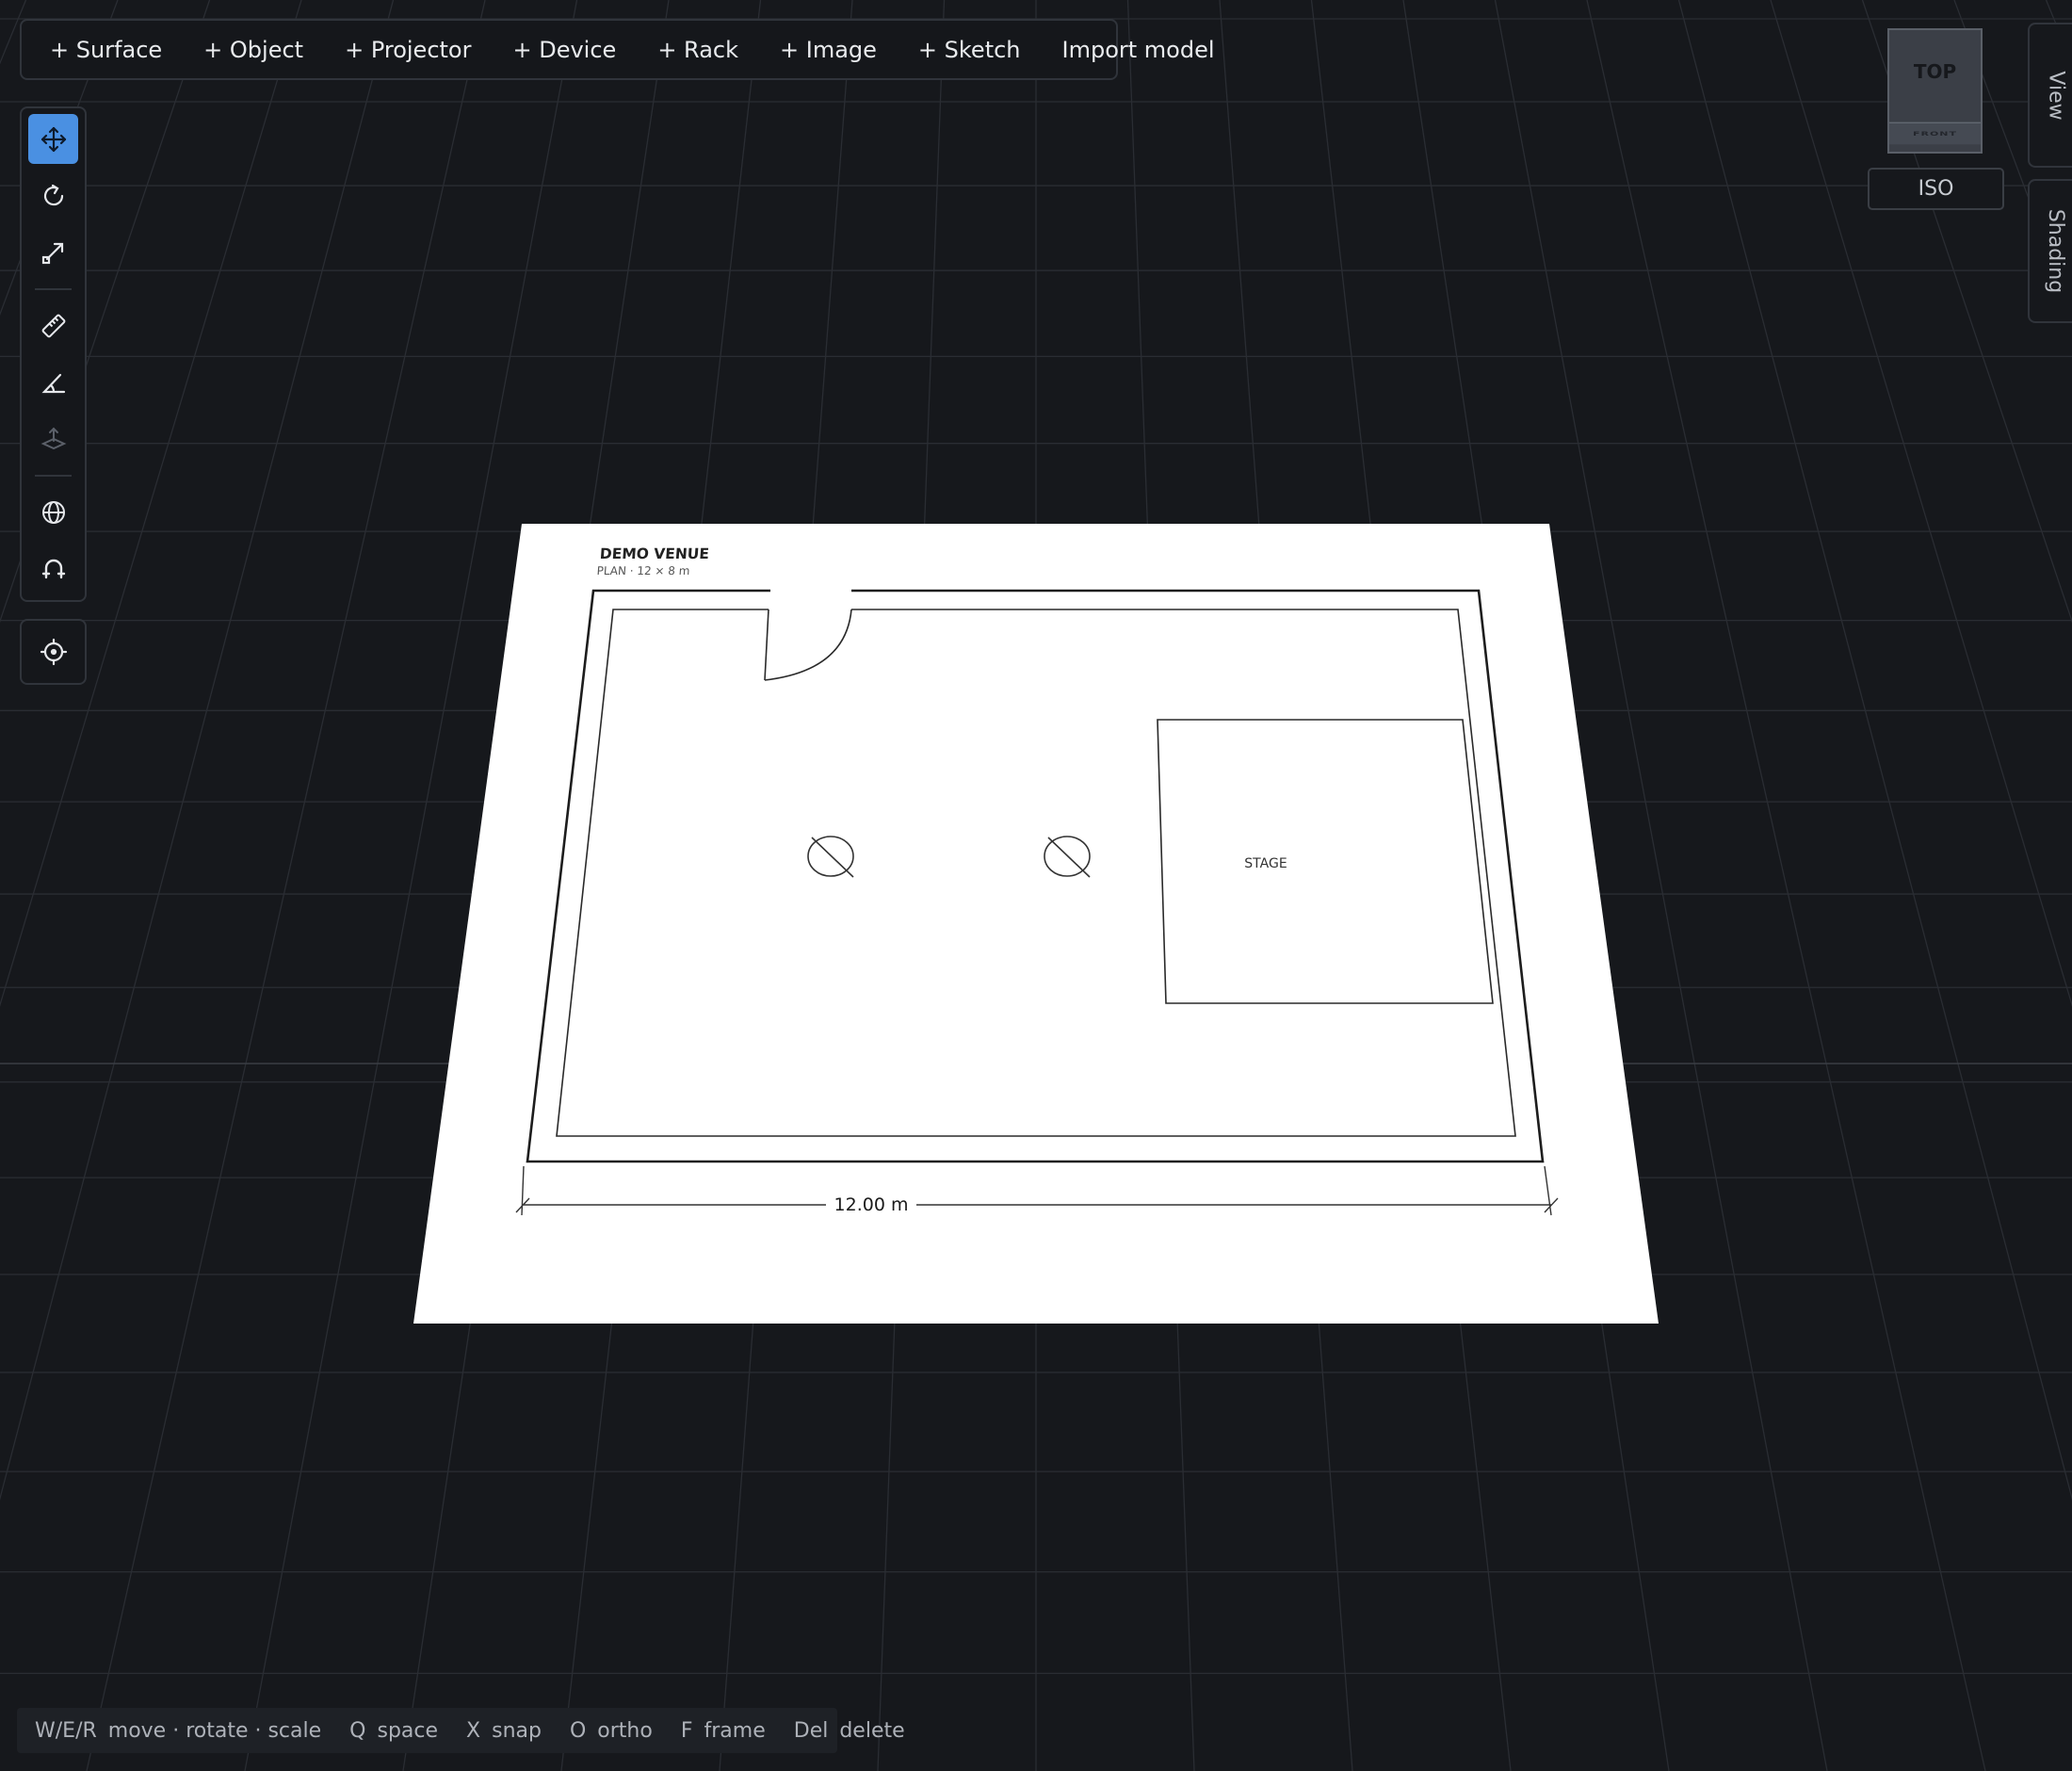 The image size is (2072, 1771). I want to click on add-device-button: + Device, so click(564, 50).